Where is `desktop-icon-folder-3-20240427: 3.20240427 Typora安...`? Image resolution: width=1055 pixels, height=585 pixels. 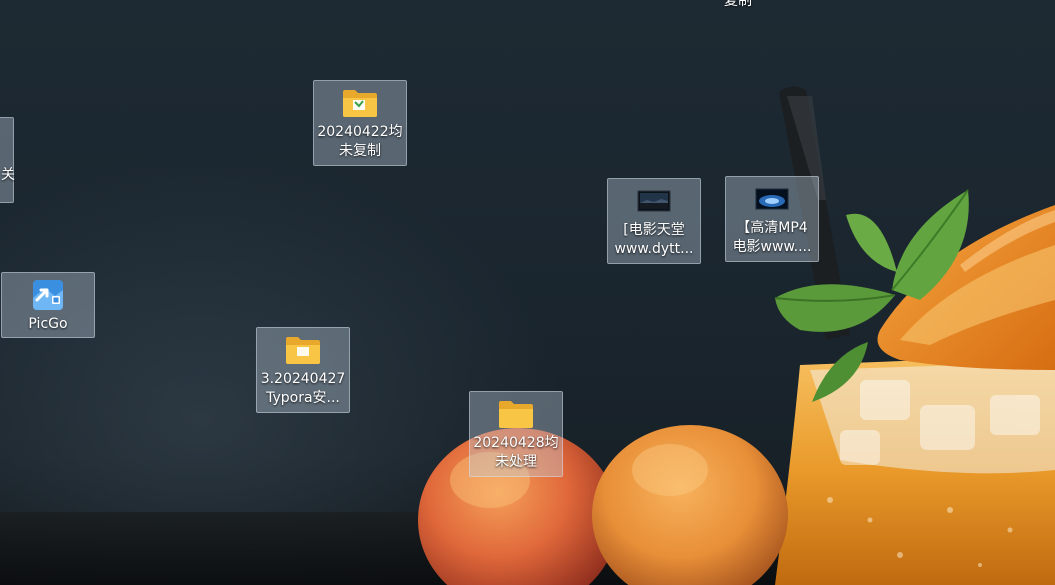 desktop-icon-folder-3-20240427: 3.20240427 Typora安... is located at coordinates (303, 370).